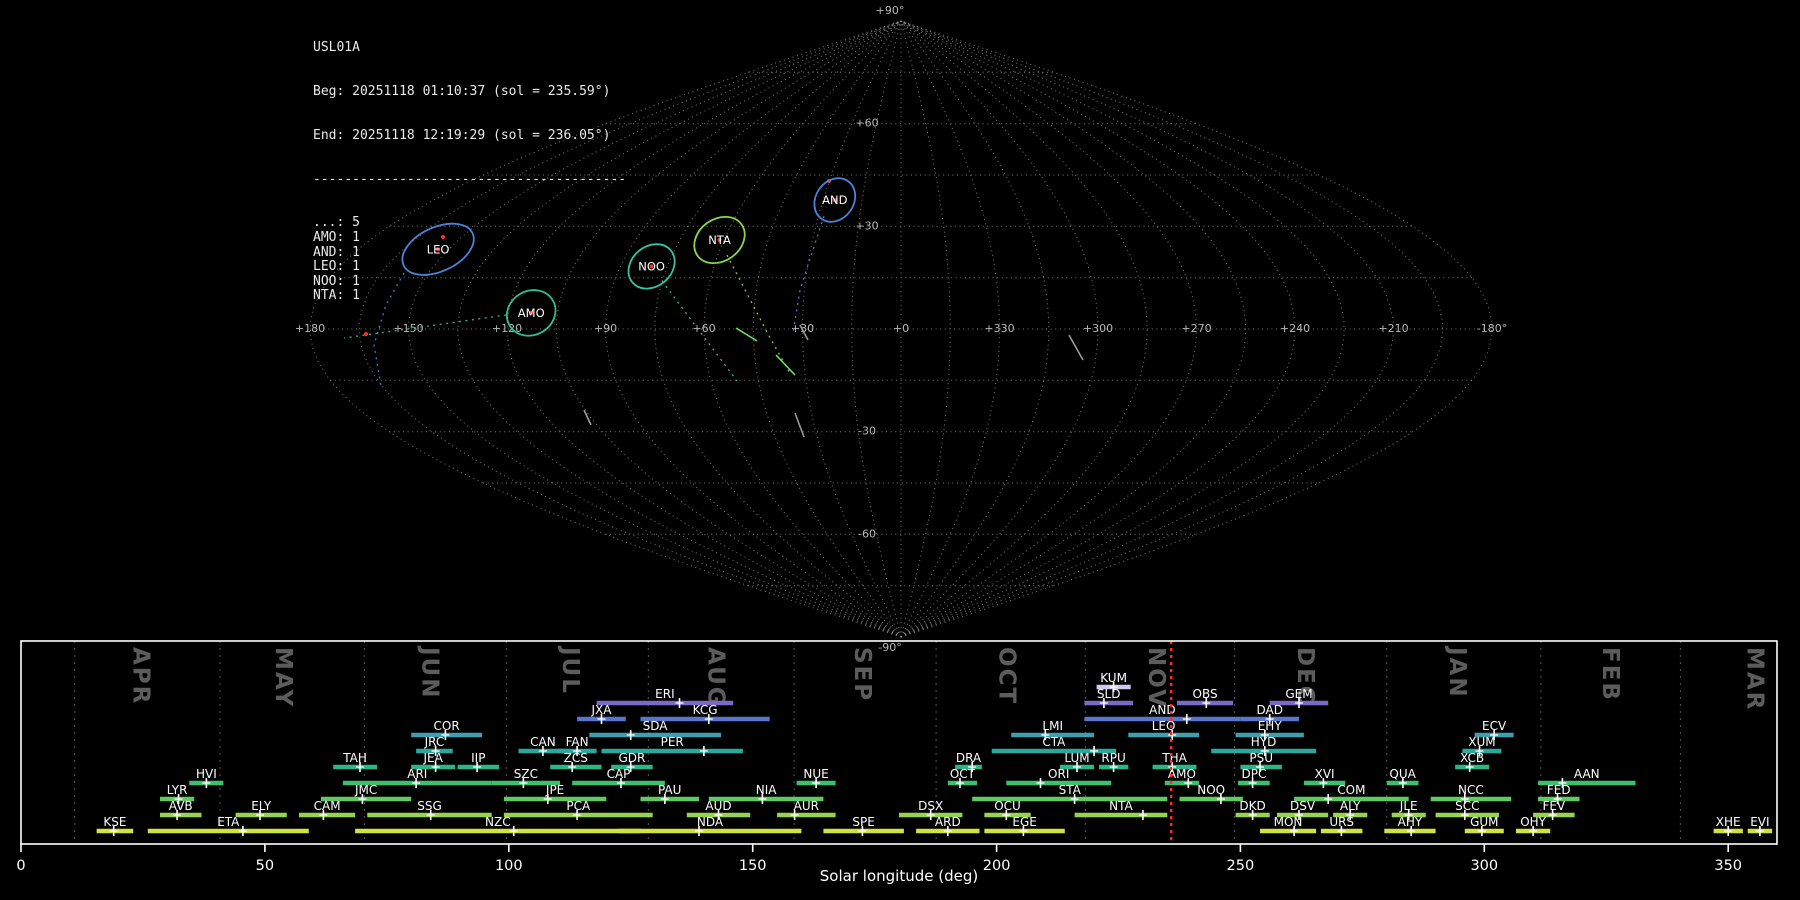 The image size is (1800, 900). I want to click on x-tick-label: 50, so click(265, 866).